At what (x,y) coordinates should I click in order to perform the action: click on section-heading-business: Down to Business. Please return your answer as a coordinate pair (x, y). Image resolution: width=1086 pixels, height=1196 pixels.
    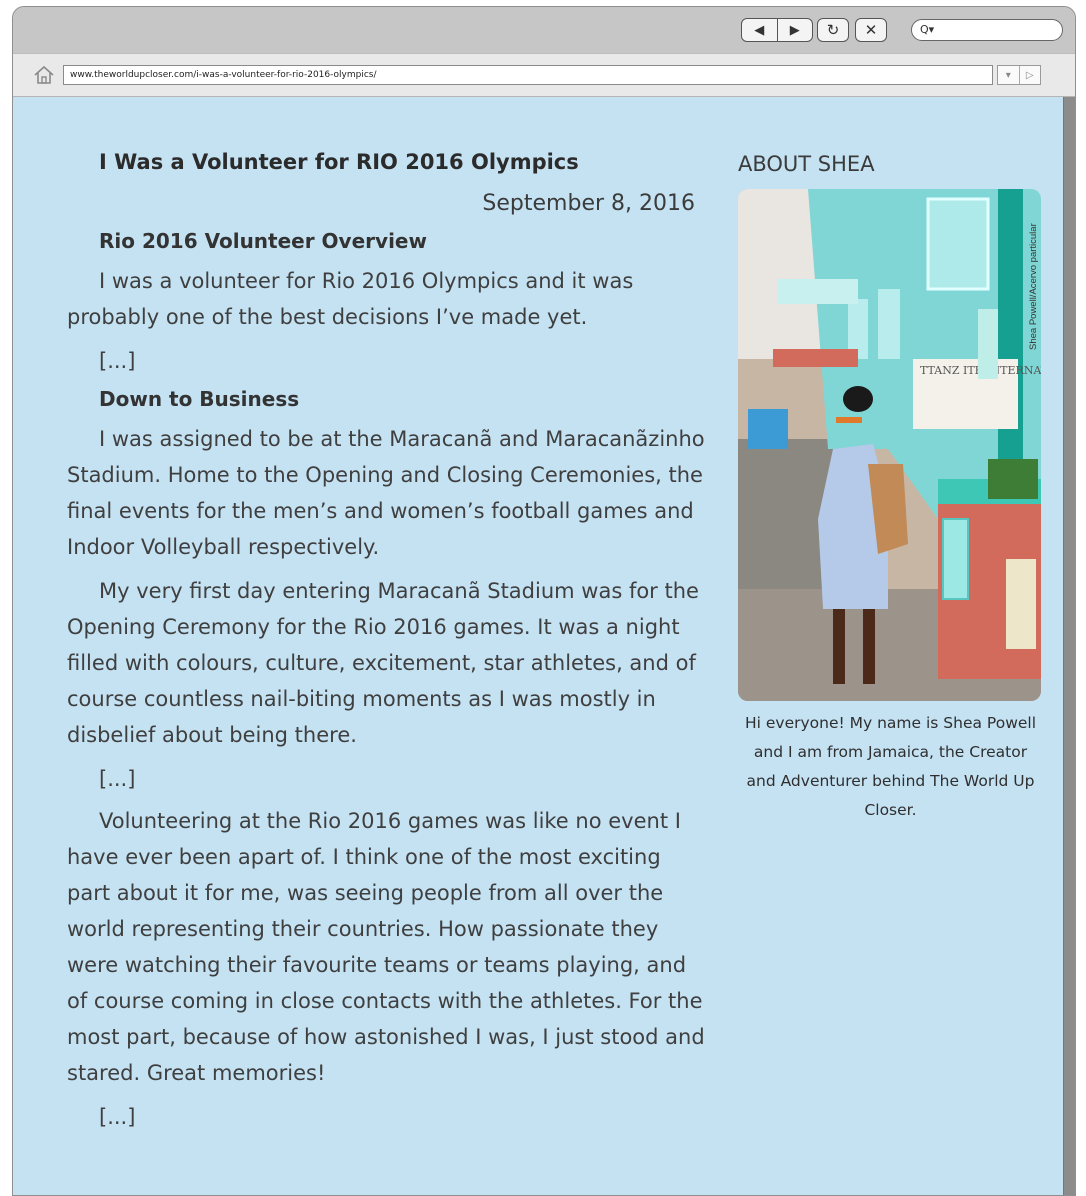
    Looking at the image, I should click on (199, 399).